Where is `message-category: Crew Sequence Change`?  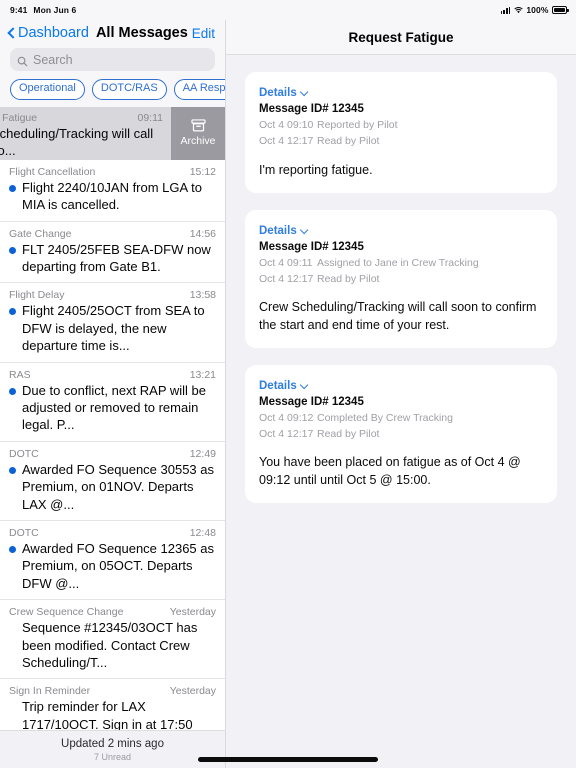
message-category: Crew Sequence Change is located at coordinates (66, 612).